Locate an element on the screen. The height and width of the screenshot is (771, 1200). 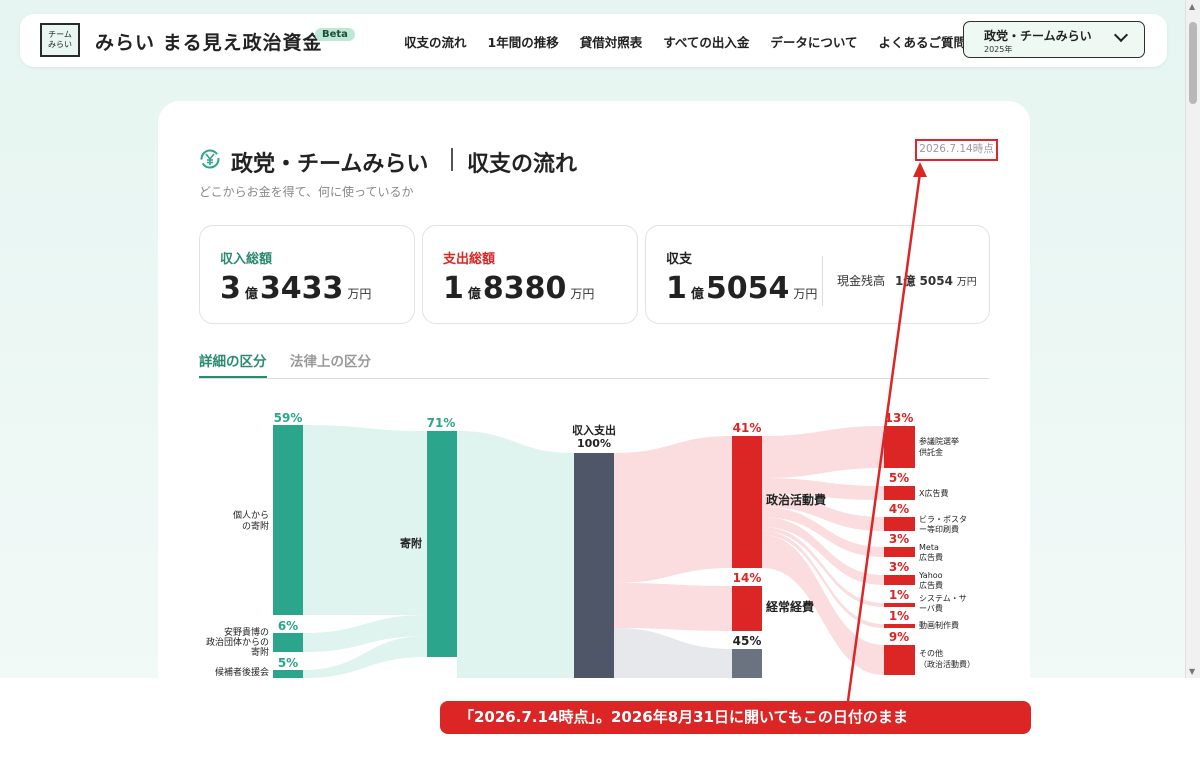
logo-line-1: チーム is located at coordinates (60, 34).